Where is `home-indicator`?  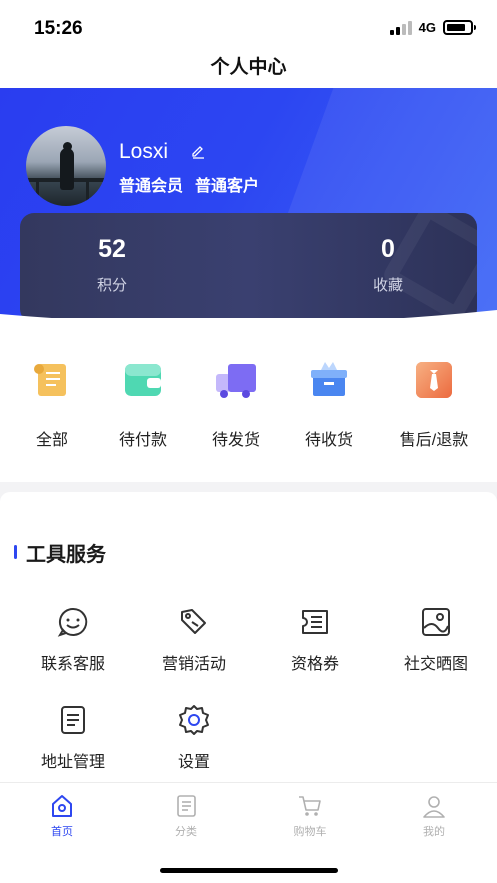 home-indicator is located at coordinates (249, 870).